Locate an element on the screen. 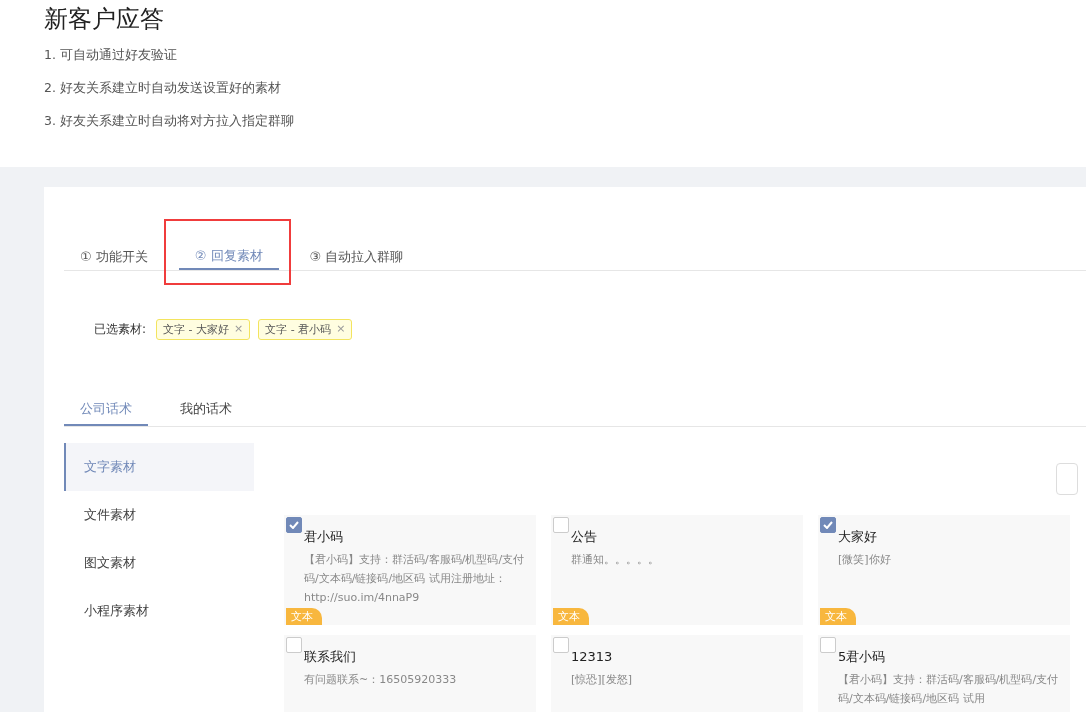 Image resolution: width=1086 pixels, height=712 pixels. material-card: 5君小码 【君小码】支持：群活码/客服码/机型码/支付码/文本码/链接码/地区码 试用 is located at coordinates (944, 673).